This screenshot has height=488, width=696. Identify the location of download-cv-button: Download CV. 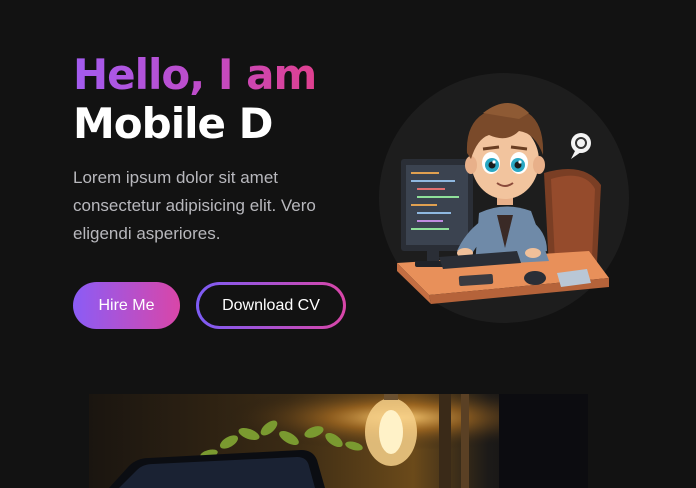
(271, 305).